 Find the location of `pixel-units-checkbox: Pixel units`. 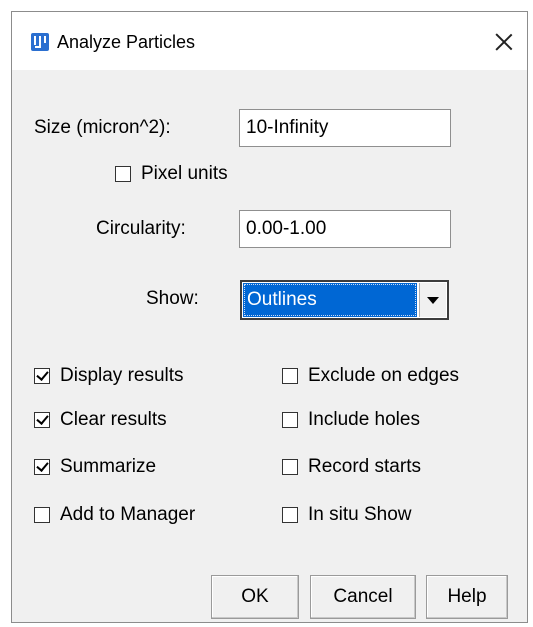

pixel-units-checkbox: Pixel units is located at coordinates (171, 174).